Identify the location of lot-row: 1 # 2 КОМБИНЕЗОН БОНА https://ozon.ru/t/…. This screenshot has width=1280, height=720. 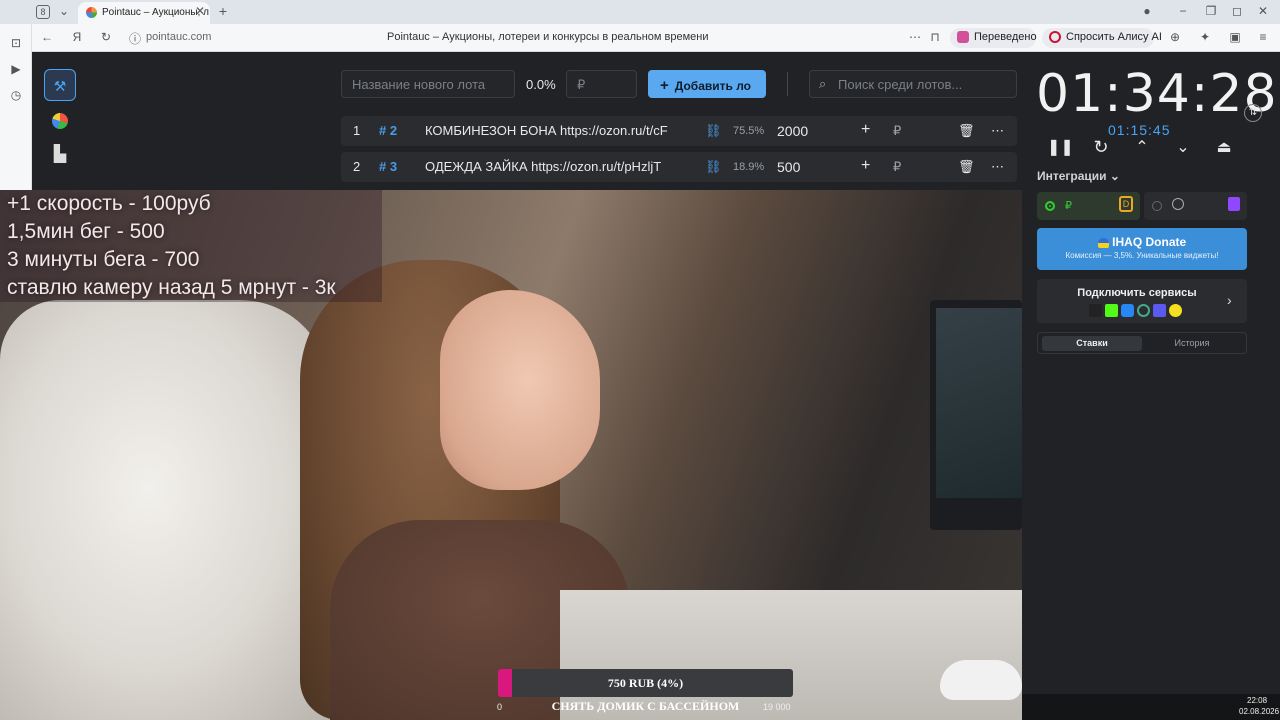
(679, 131).